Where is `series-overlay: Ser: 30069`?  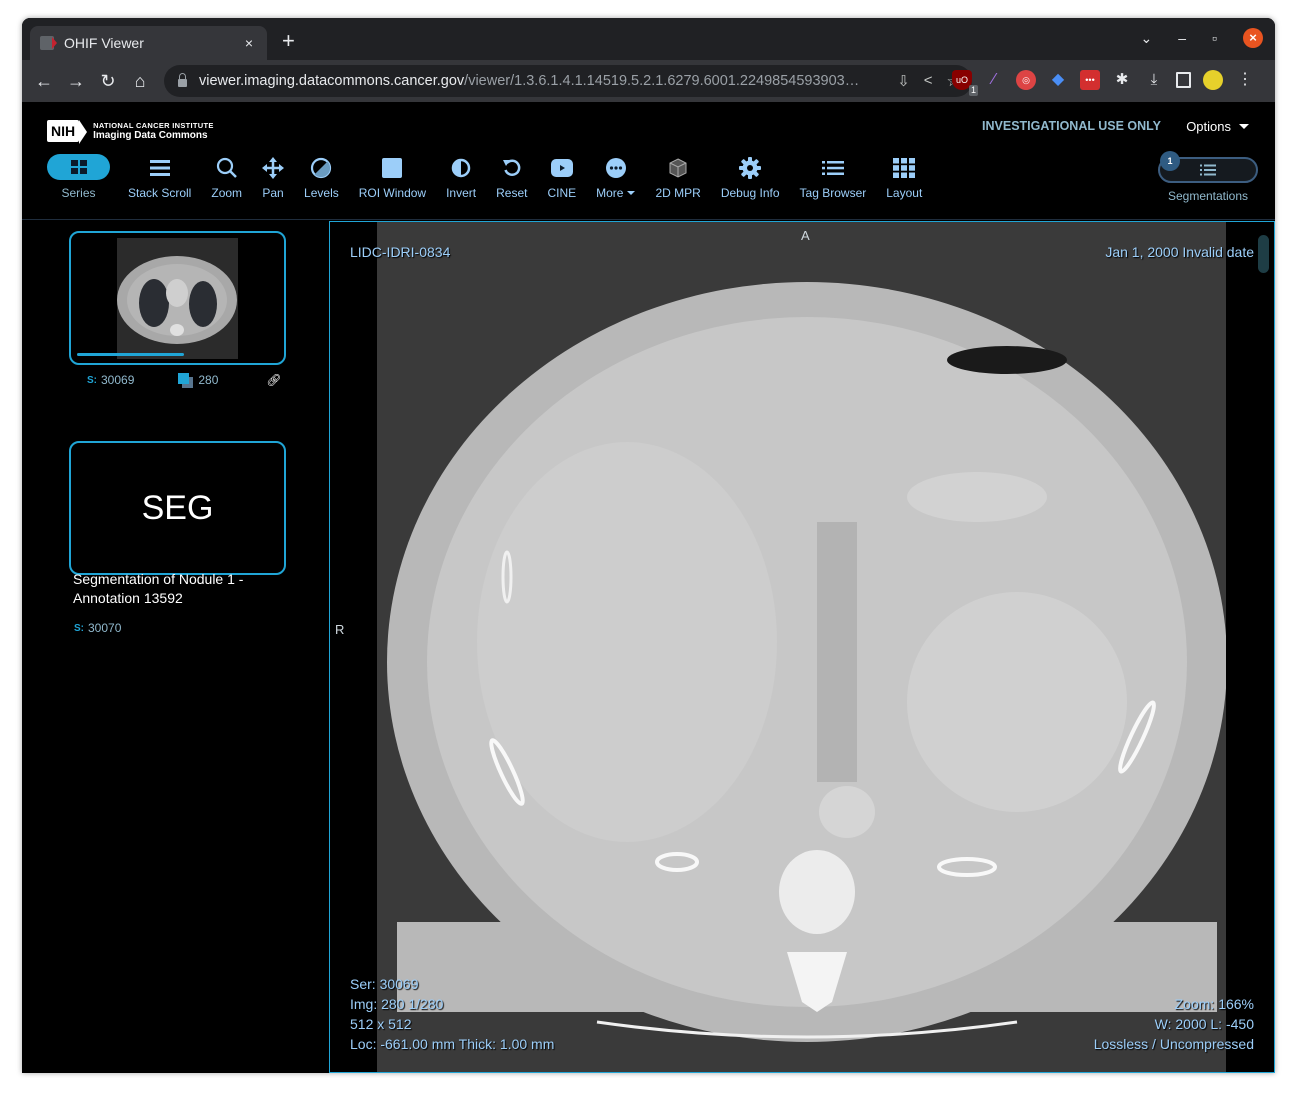 series-overlay: Ser: 30069 is located at coordinates (384, 984).